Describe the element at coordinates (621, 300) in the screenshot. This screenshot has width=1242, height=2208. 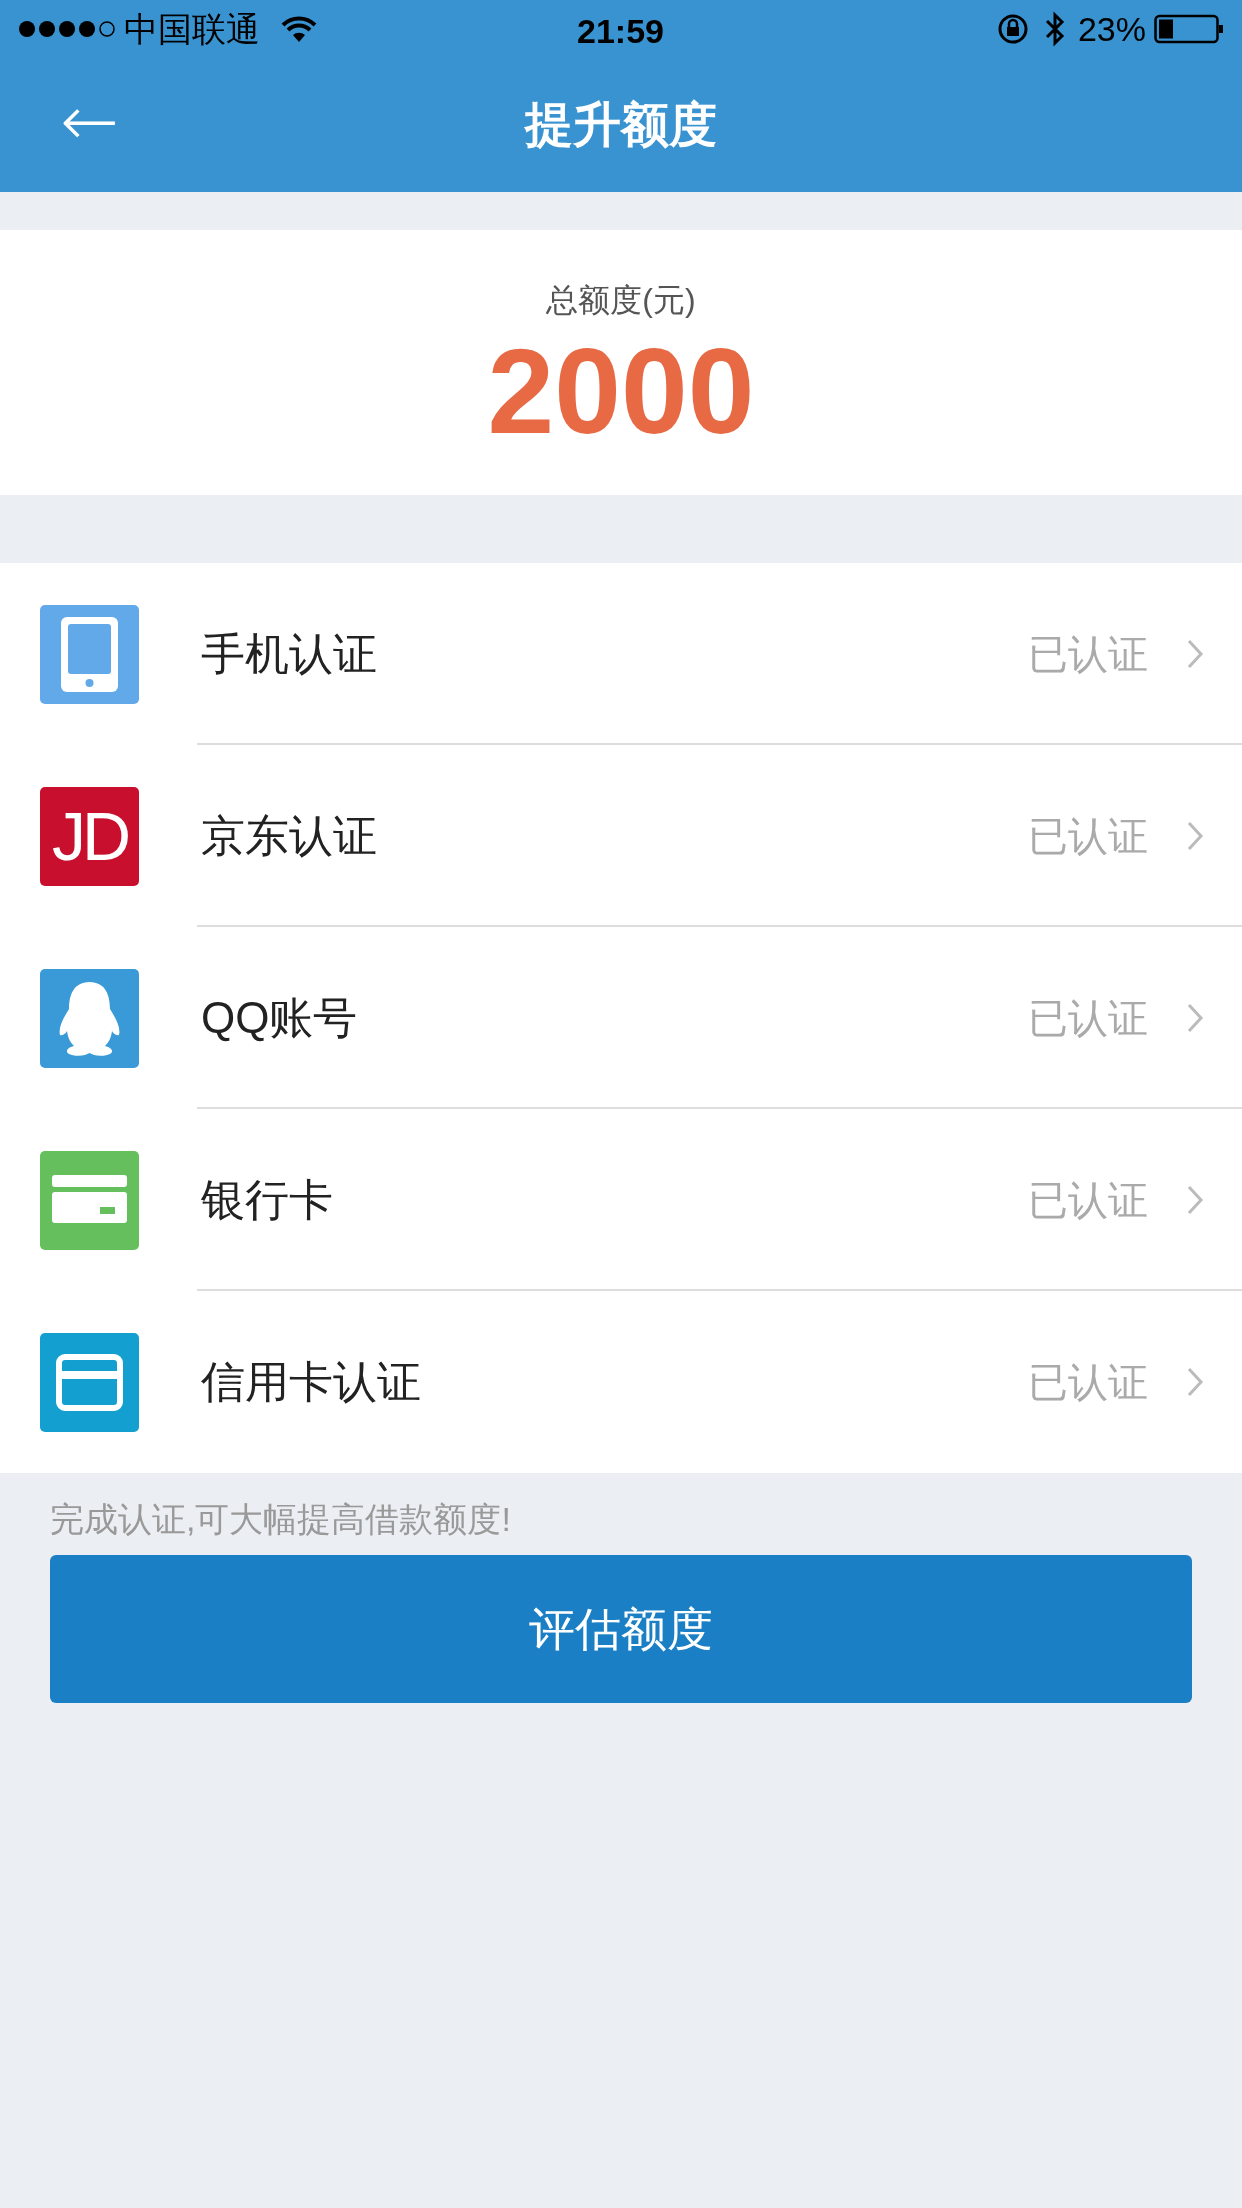
I see `total-label: 总额度(元)` at that location.